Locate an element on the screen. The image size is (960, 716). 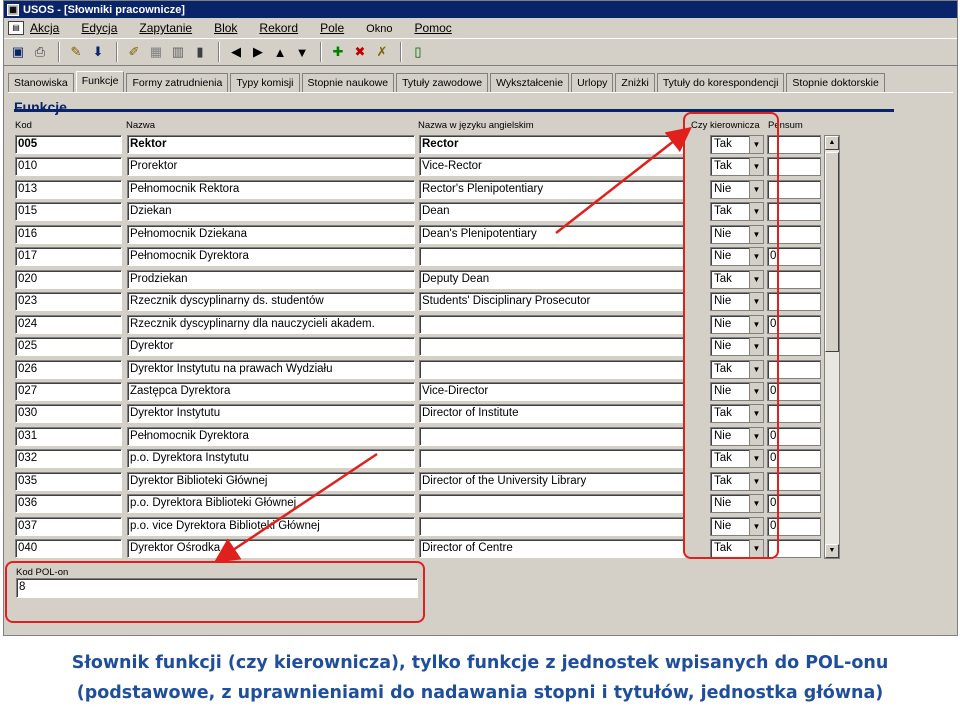
prev-block-icon: ◀ is located at coordinates (236, 52).